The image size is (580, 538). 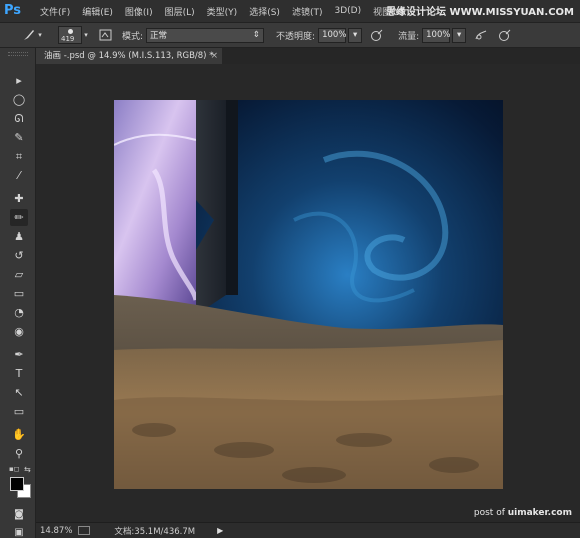 I want to click on site-watermark: 思缘设计论坛 WWW.MISSYUAN.COM, so click(x=480, y=12).